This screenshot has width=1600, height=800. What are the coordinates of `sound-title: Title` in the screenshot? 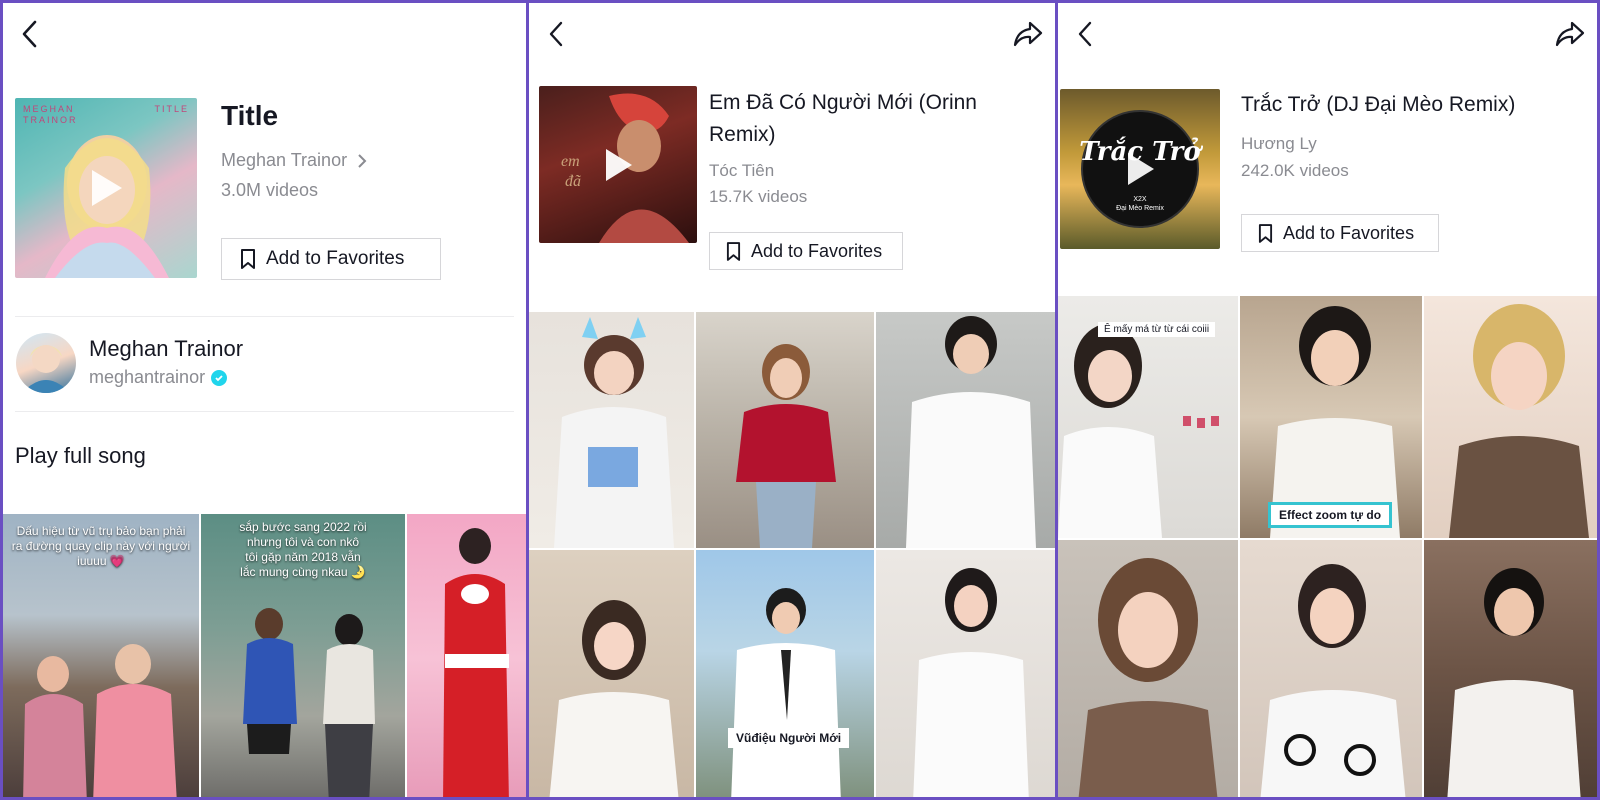 It's located at (250, 115).